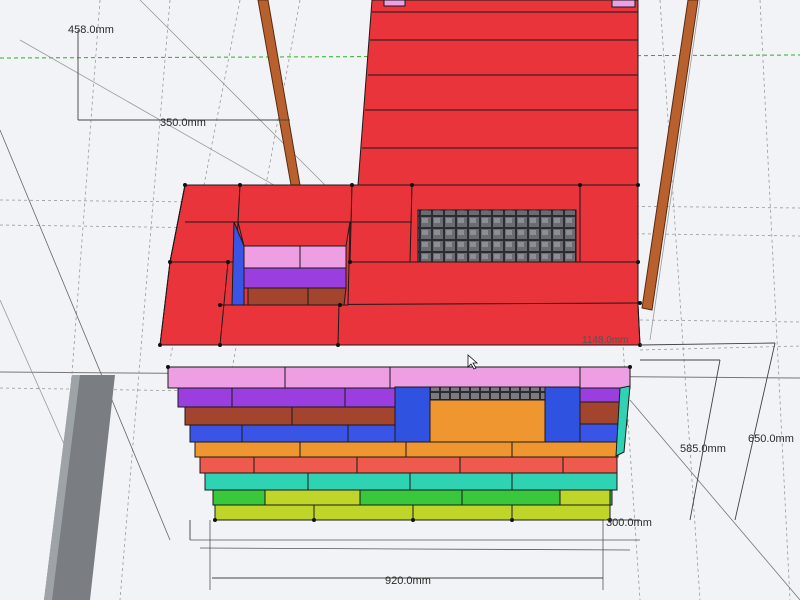 Image resolution: width=800 pixels, height=600 pixels. What do you see at coordinates (605, 340) in the screenshot?
I see `dim-label-total-height: 1148.0mm` at bounding box center [605, 340].